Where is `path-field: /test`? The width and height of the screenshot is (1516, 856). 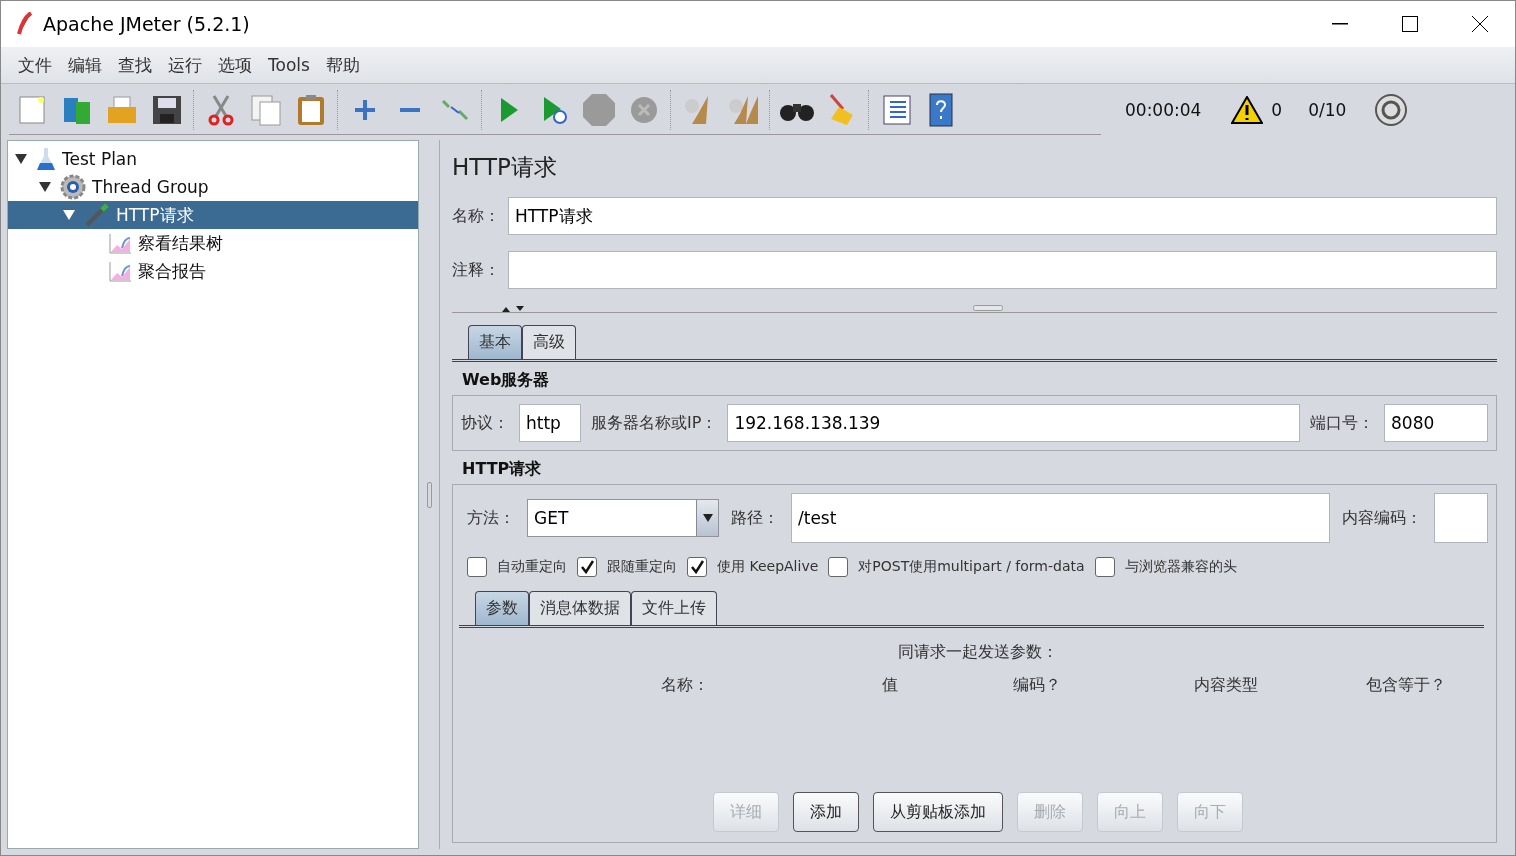 path-field: /test is located at coordinates (1060, 518).